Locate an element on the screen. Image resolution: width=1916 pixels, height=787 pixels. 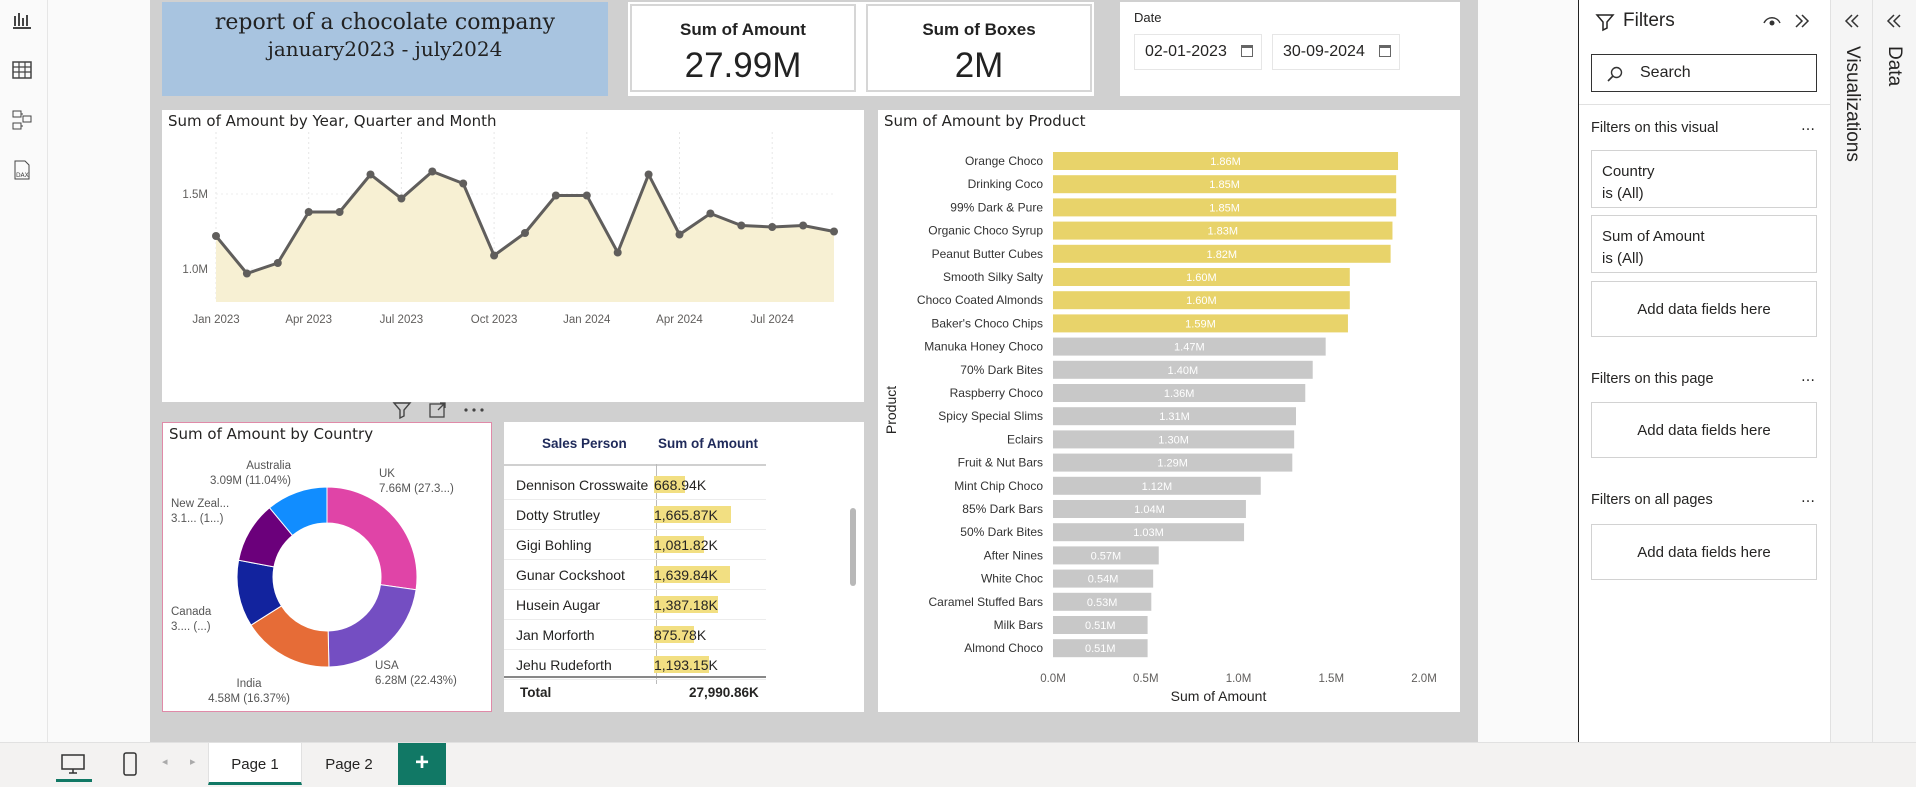
filter-card-amount: Sum of Amount is (All) is located at coordinates (1704, 244).